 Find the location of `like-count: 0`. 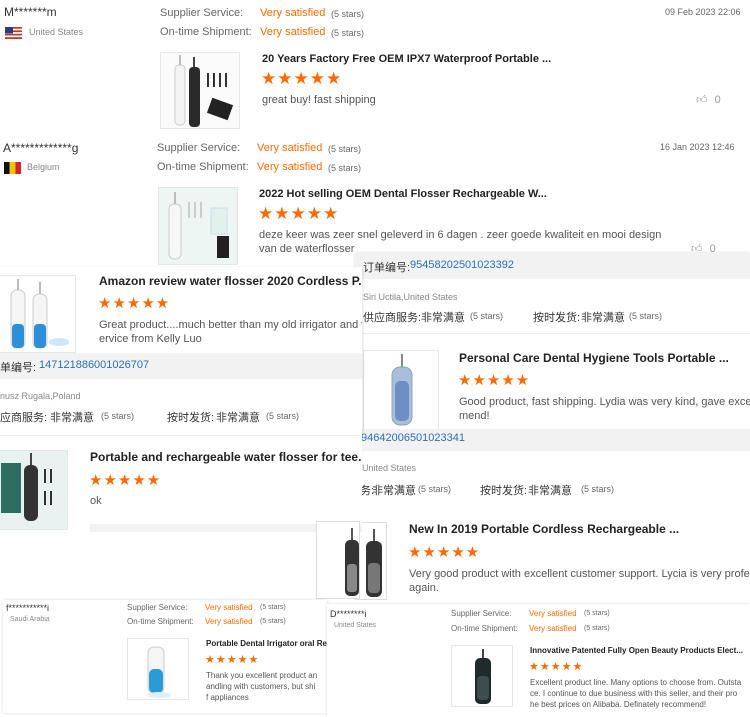

like-count: 0 is located at coordinates (717, 100).